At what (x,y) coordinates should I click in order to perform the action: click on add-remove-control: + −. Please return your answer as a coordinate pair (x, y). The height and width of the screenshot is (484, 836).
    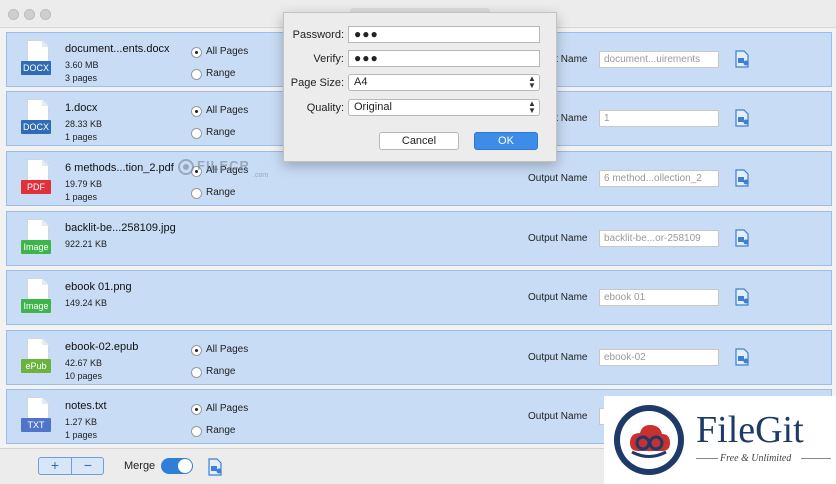
    Looking at the image, I should click on (71, 466).